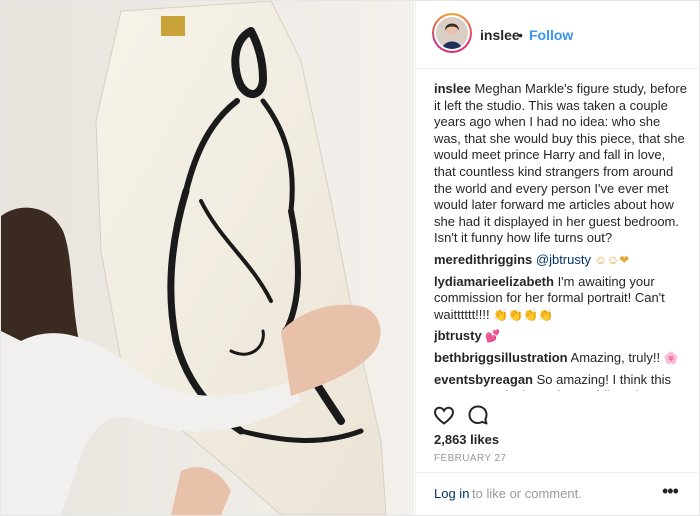  I want to click on comment-username: jbtrusty, so click(458, 335).